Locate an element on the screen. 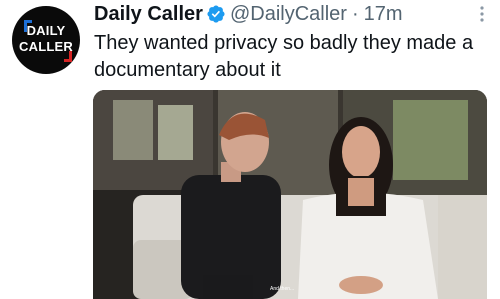 This screenshot has width=500, height=299. tweet-header: Daily Caller @DailyCaller · 17m is located at coordinates (248, 14).